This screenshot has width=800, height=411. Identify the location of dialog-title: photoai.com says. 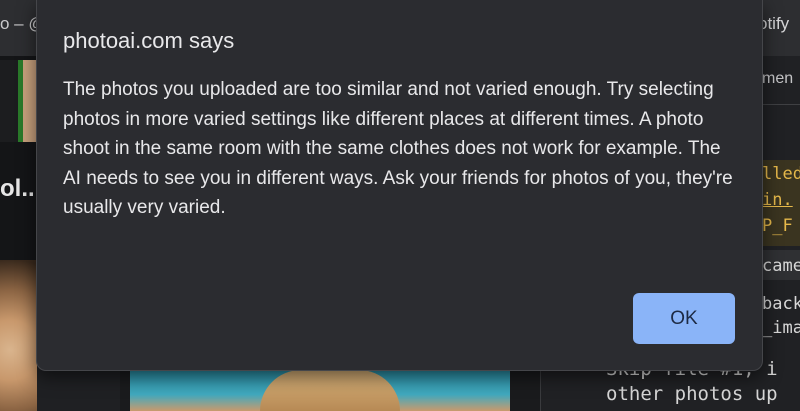
(149, 40).